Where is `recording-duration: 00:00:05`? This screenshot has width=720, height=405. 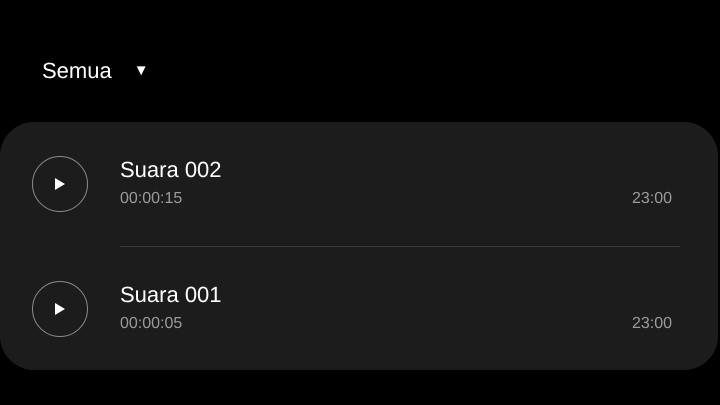 recording-duration: 00:00:05 is located at coordinates (151, 324).